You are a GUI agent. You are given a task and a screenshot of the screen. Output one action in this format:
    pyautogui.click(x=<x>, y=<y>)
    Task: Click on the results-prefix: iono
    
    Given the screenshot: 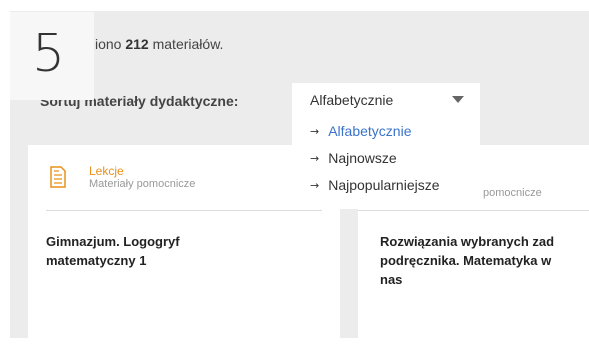 What is the action you would take?
    pyautogui.click(x=108, y=44)
    